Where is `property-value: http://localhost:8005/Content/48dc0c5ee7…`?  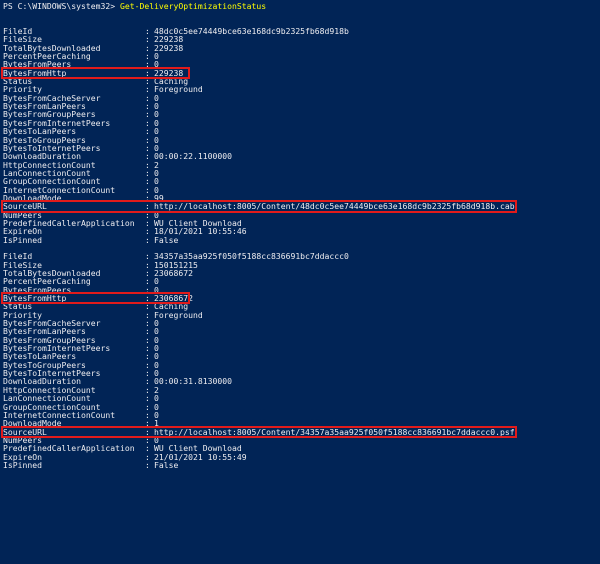 property-value: http://localhost:8005/Content/48dc0c5ee7… is located at coordinates (334, 206).